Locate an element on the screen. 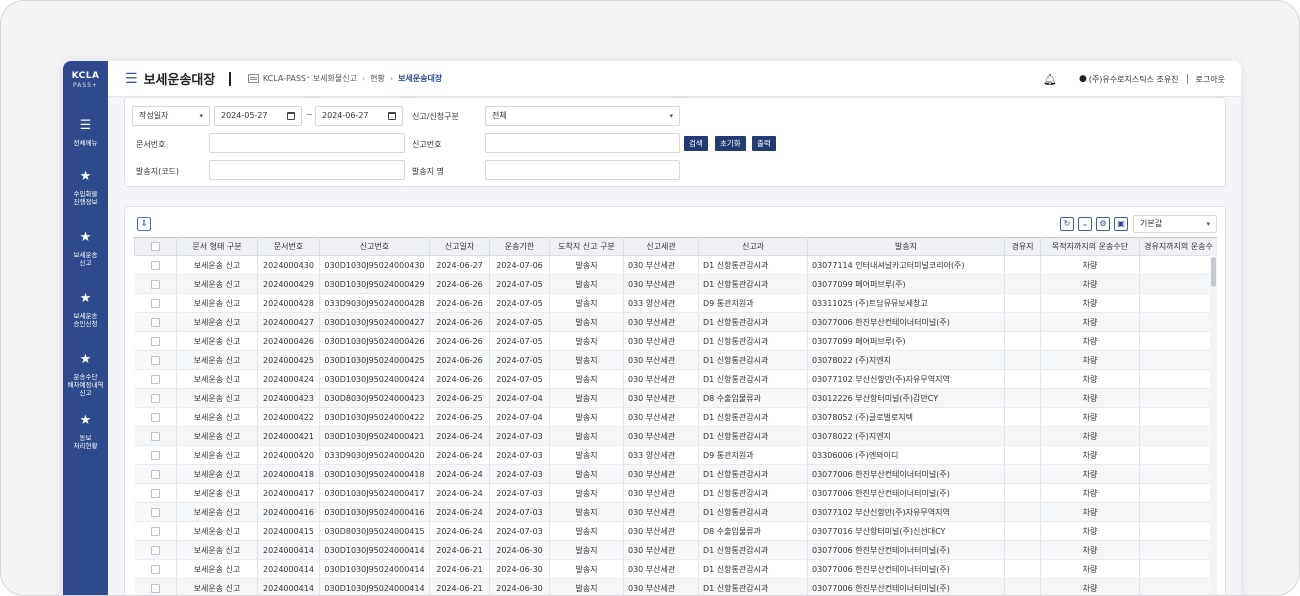 This screenshot has height=596, width=1300. bell-icon: 🔔︎ is located at coordinates (1050, 79).